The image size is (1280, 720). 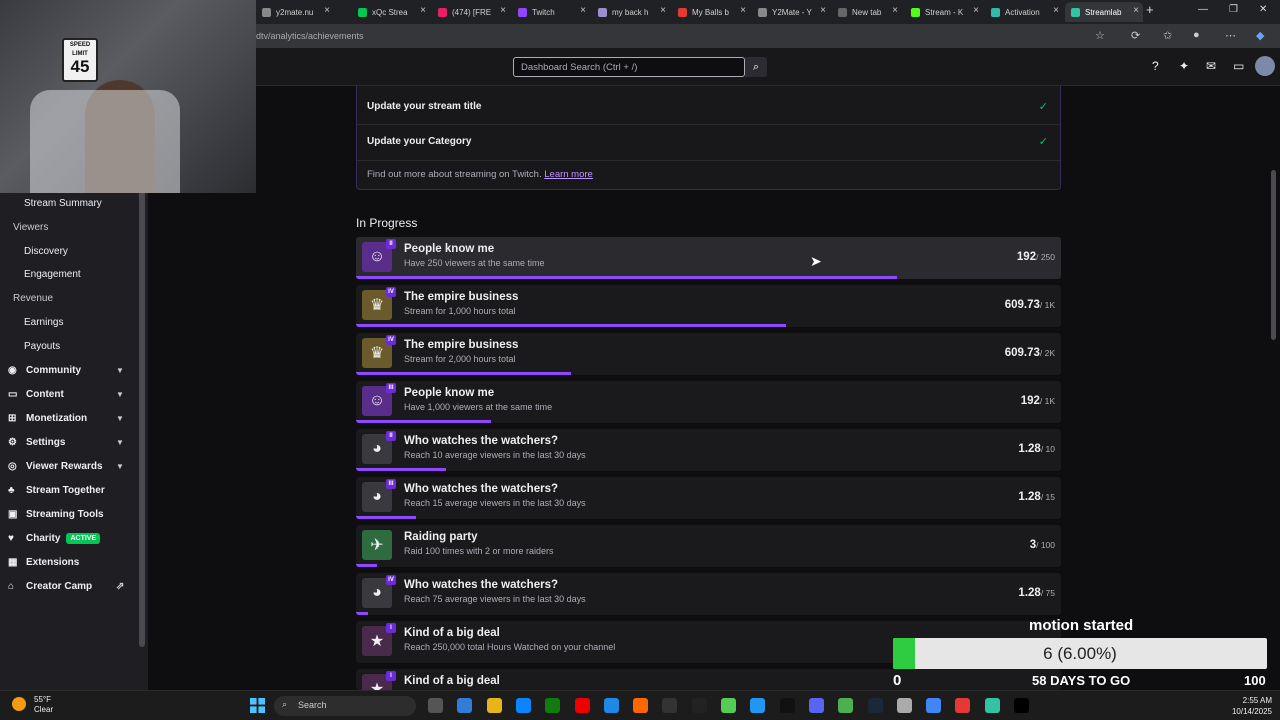 I want to click on minimize-button: —, so click(x=1203, y=9).